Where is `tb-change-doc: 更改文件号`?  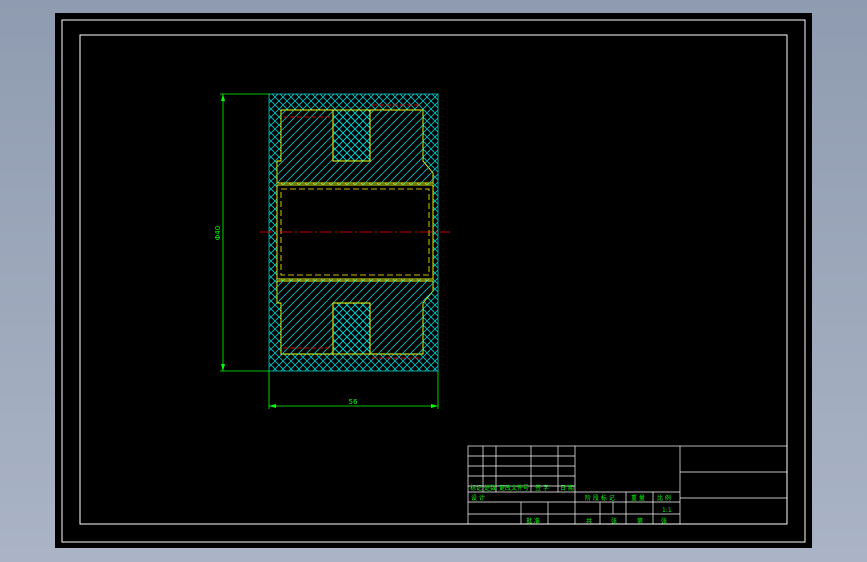
tb-change-doc: 更改文件号 is located at coordinates (514, 488).